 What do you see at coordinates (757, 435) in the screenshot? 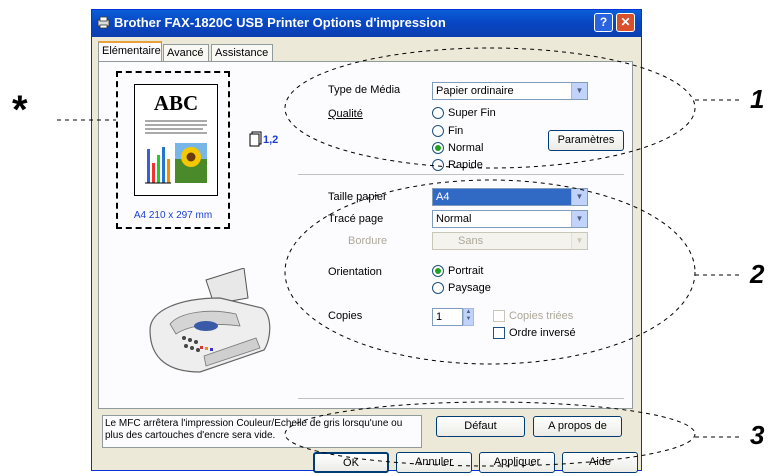
I see `annotation-3: 3` at bounding box center [757, 435].